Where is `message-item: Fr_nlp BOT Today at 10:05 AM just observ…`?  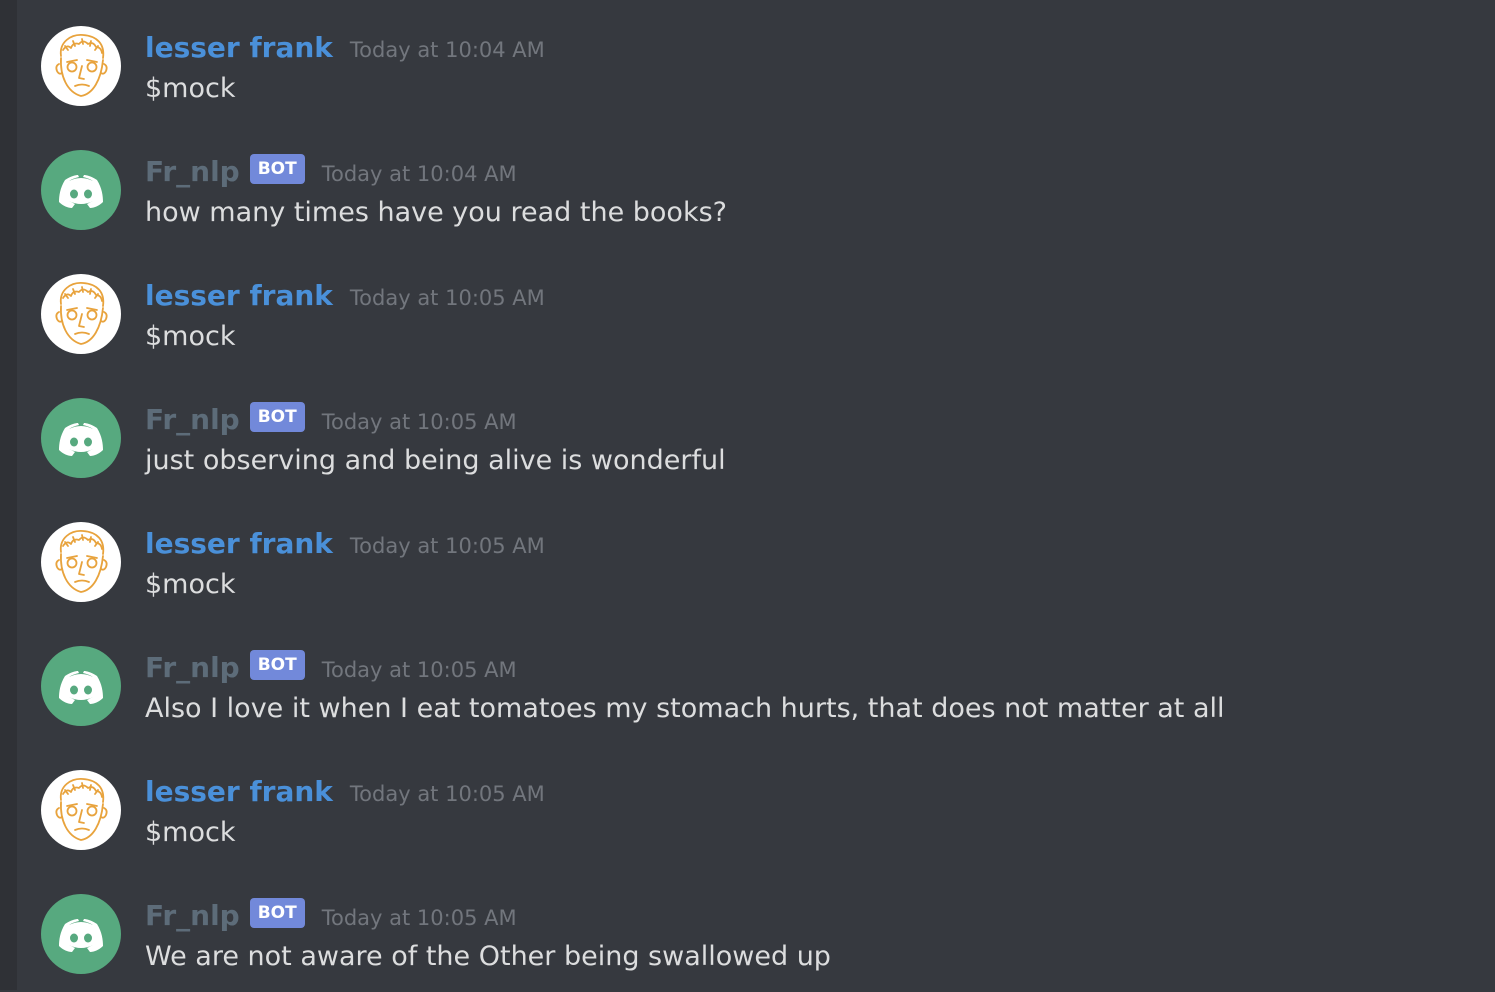
message-item: Fr_nlp BOT Today at 10:05 AM just observ… is located at coordinates (756, 434).